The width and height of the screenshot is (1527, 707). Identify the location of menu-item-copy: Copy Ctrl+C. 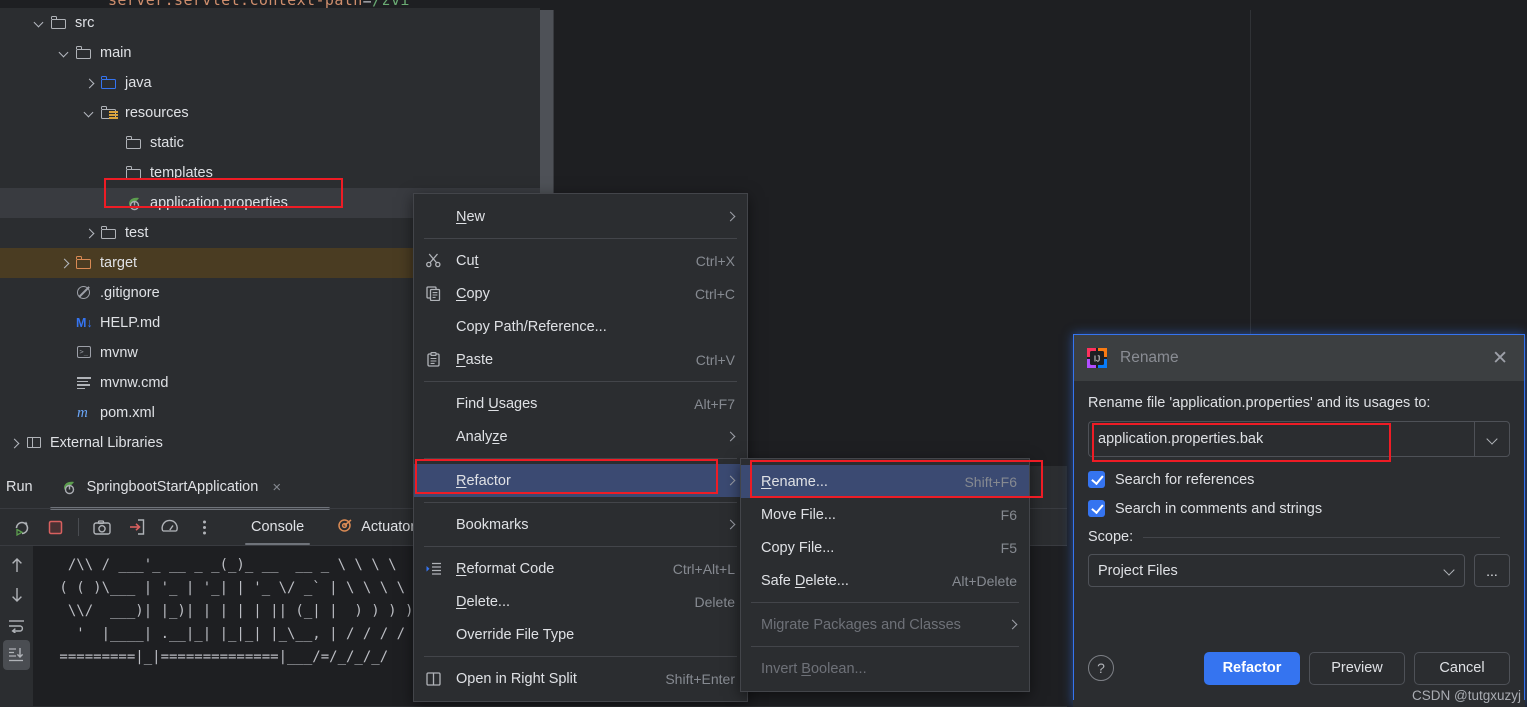
(580, 293).